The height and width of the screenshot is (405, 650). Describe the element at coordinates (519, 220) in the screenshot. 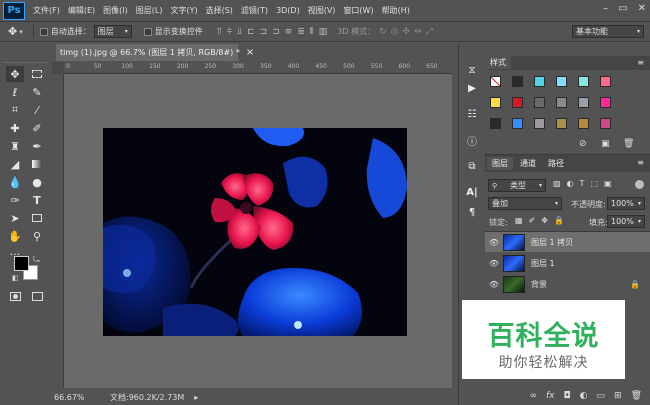

I see `lock-transparent-icon: ▦` at that location.